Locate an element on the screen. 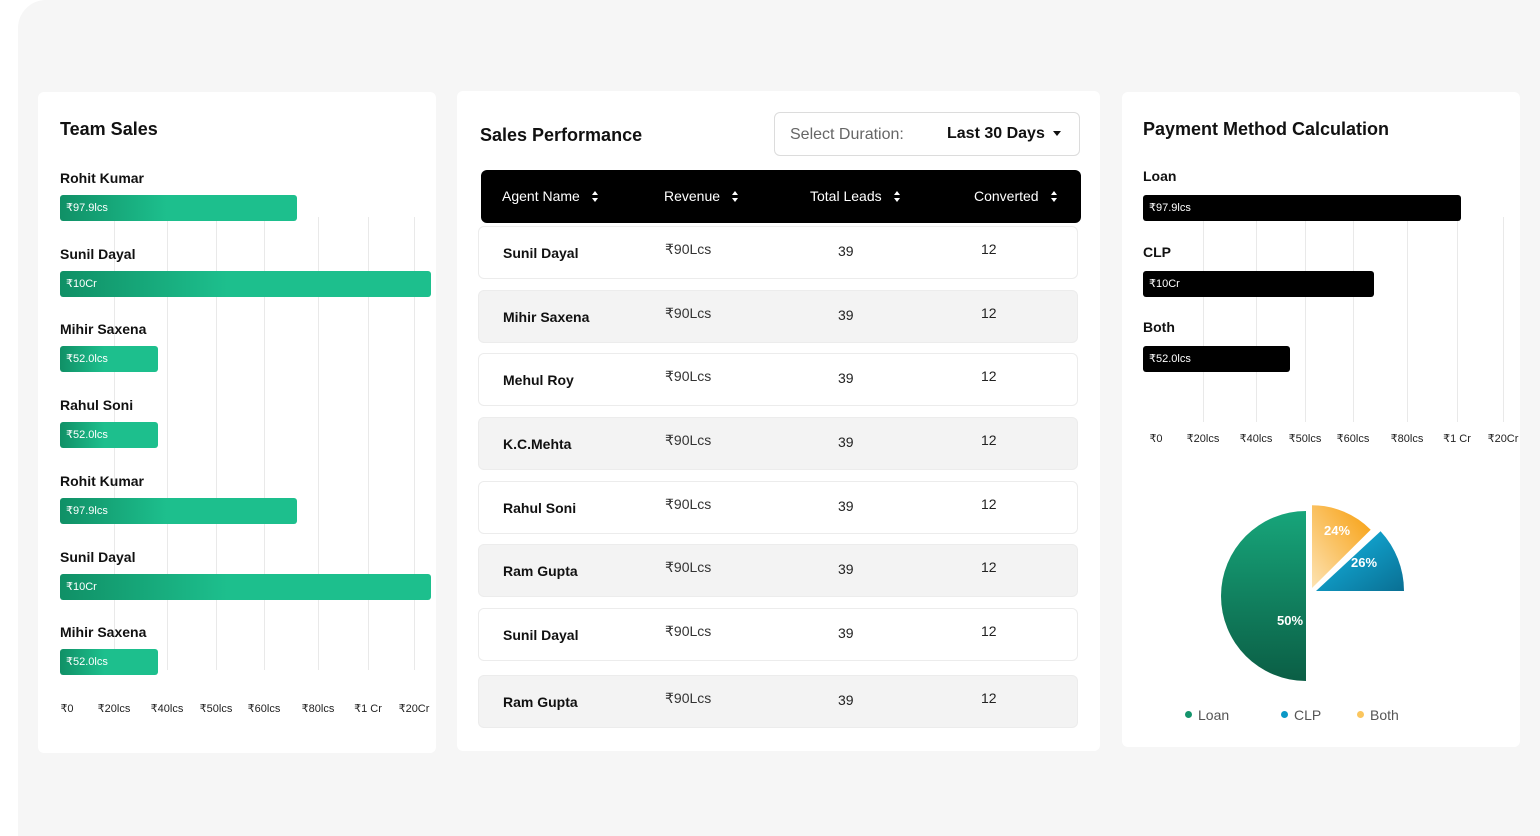 This screenshot has width=1540, height=836. column-header-total-leads: Total Leads is located at coordinates (856, 196).